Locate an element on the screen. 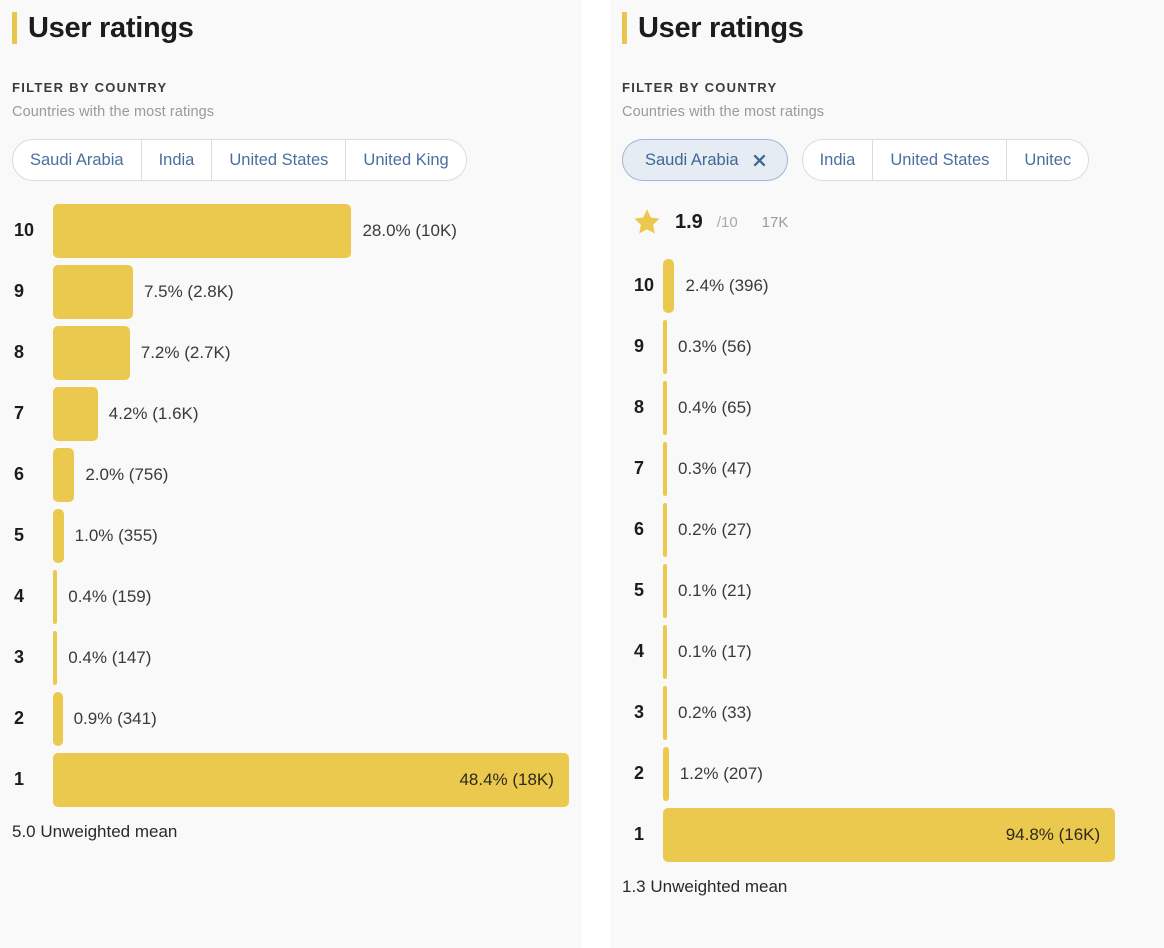 This screenshot has height=948, width=1164. rating-bar-value-label: 7.2% (2.7K) is located at coordinates (185, 352).